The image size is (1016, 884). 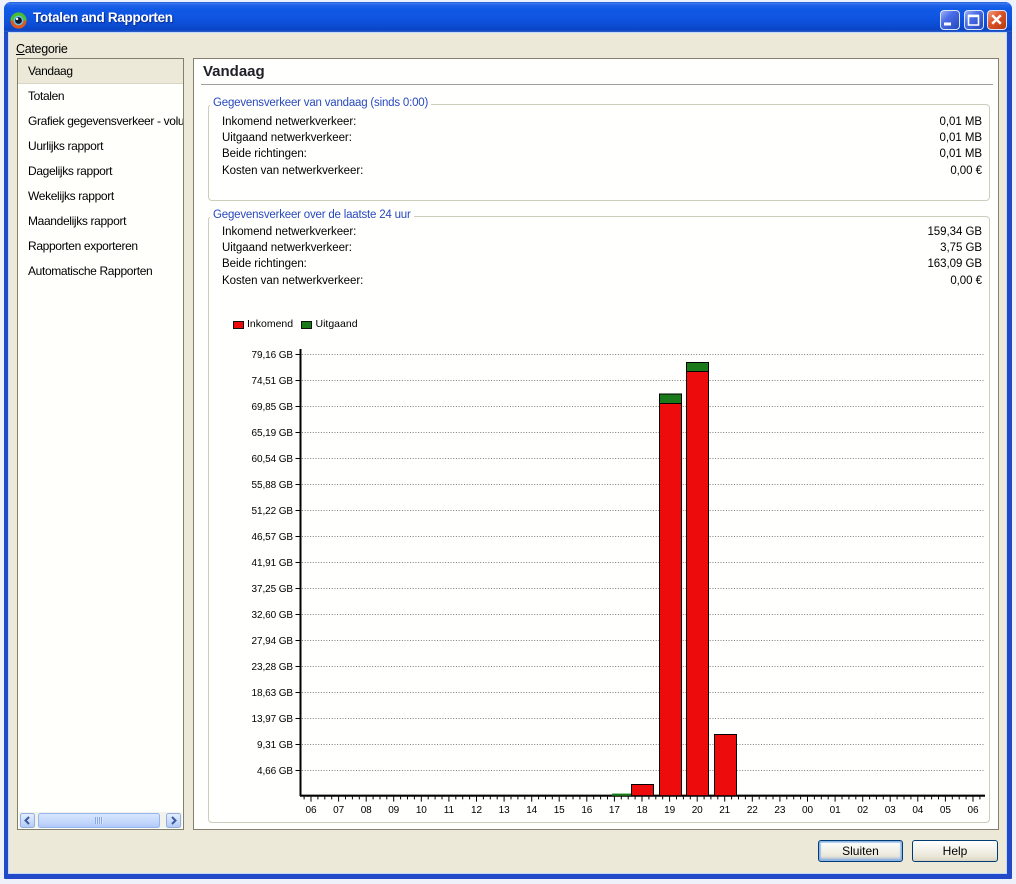 What do you see at coordinates (273, 407) in the screenshot?
I see `svg-text: 69,85 GB` at bounding box center [273, 407].